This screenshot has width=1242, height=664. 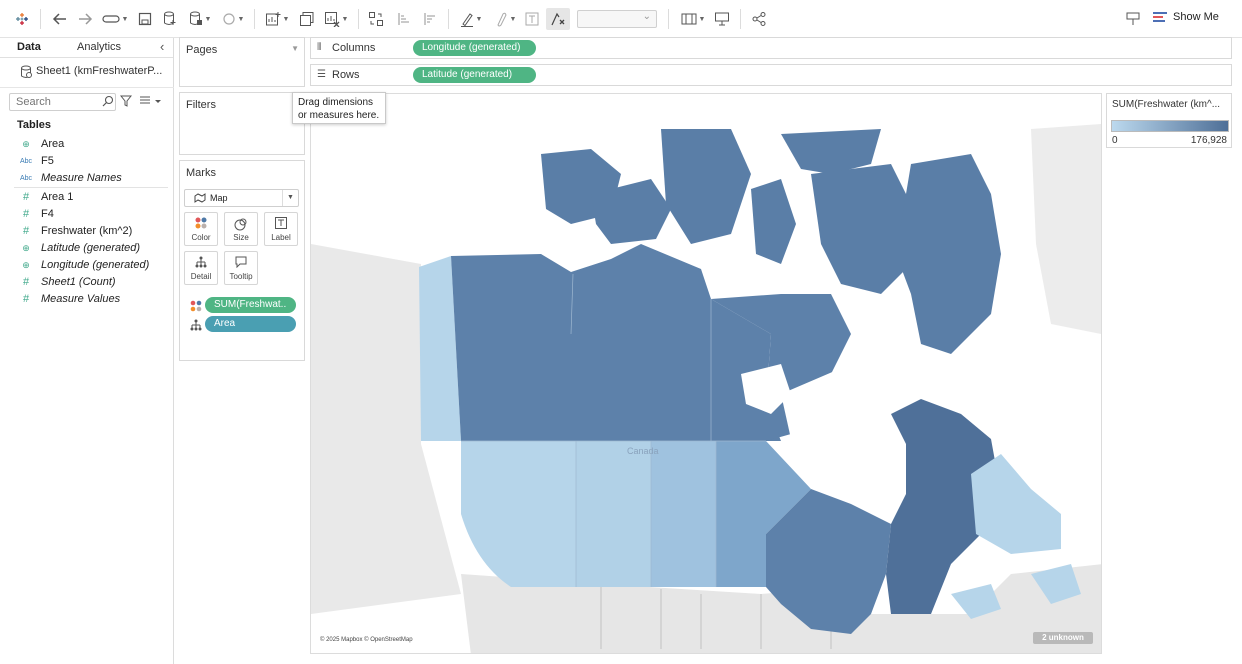 What do you see at coordinates (36, 214) in the screenshot?
I see `field-f4: # F4` at bounding box center [36, 214].